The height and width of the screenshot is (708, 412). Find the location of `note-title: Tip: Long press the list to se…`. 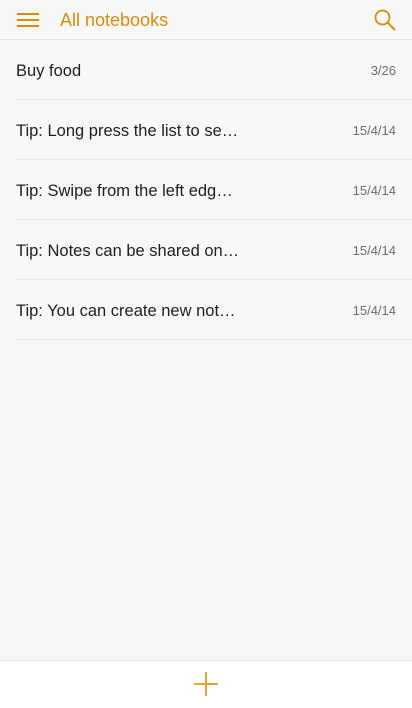

note-title: Tip: Long press the list to se… is located at coordinates (127, 131).